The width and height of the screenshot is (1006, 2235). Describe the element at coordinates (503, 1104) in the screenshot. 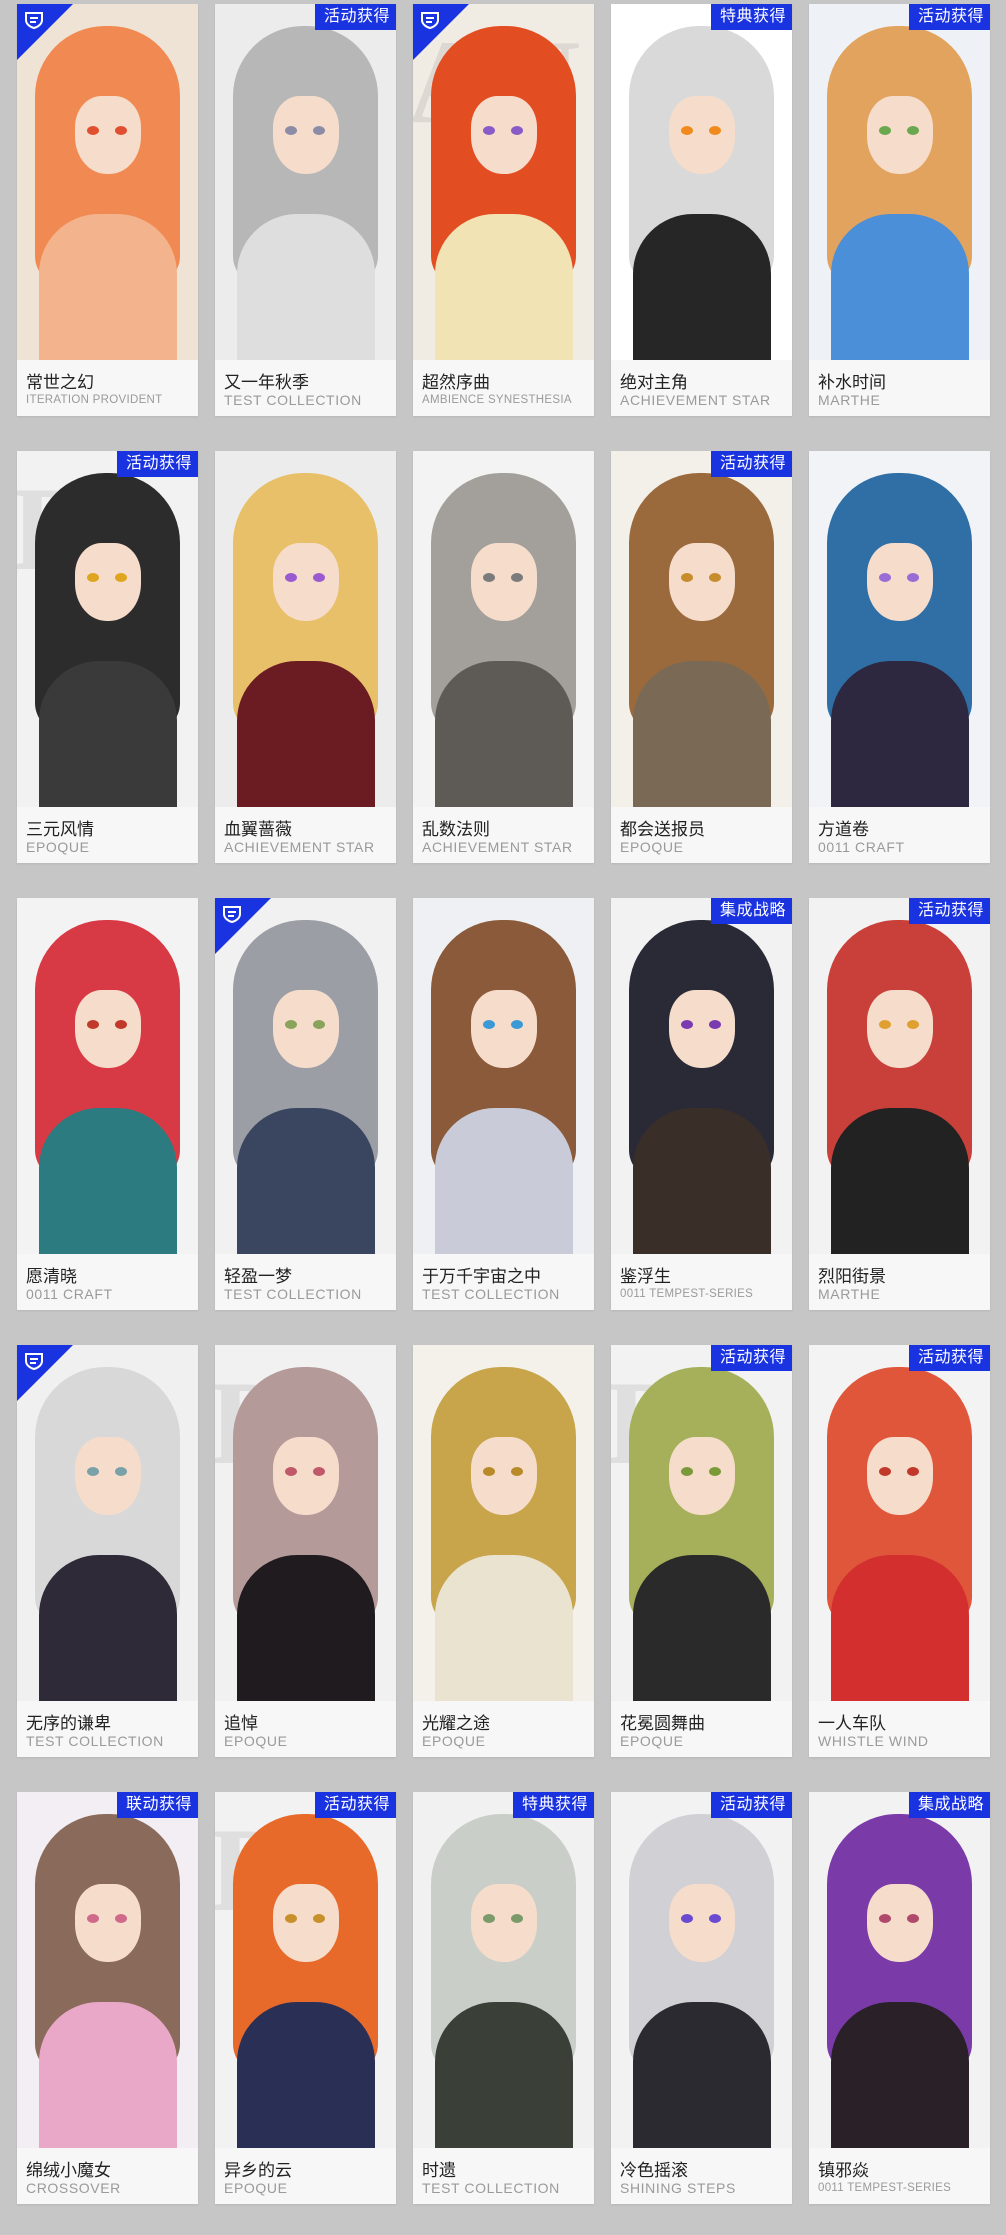

I see `skin-card-13: 于万千宇宙之中 TEST COLLECTION` at that location.